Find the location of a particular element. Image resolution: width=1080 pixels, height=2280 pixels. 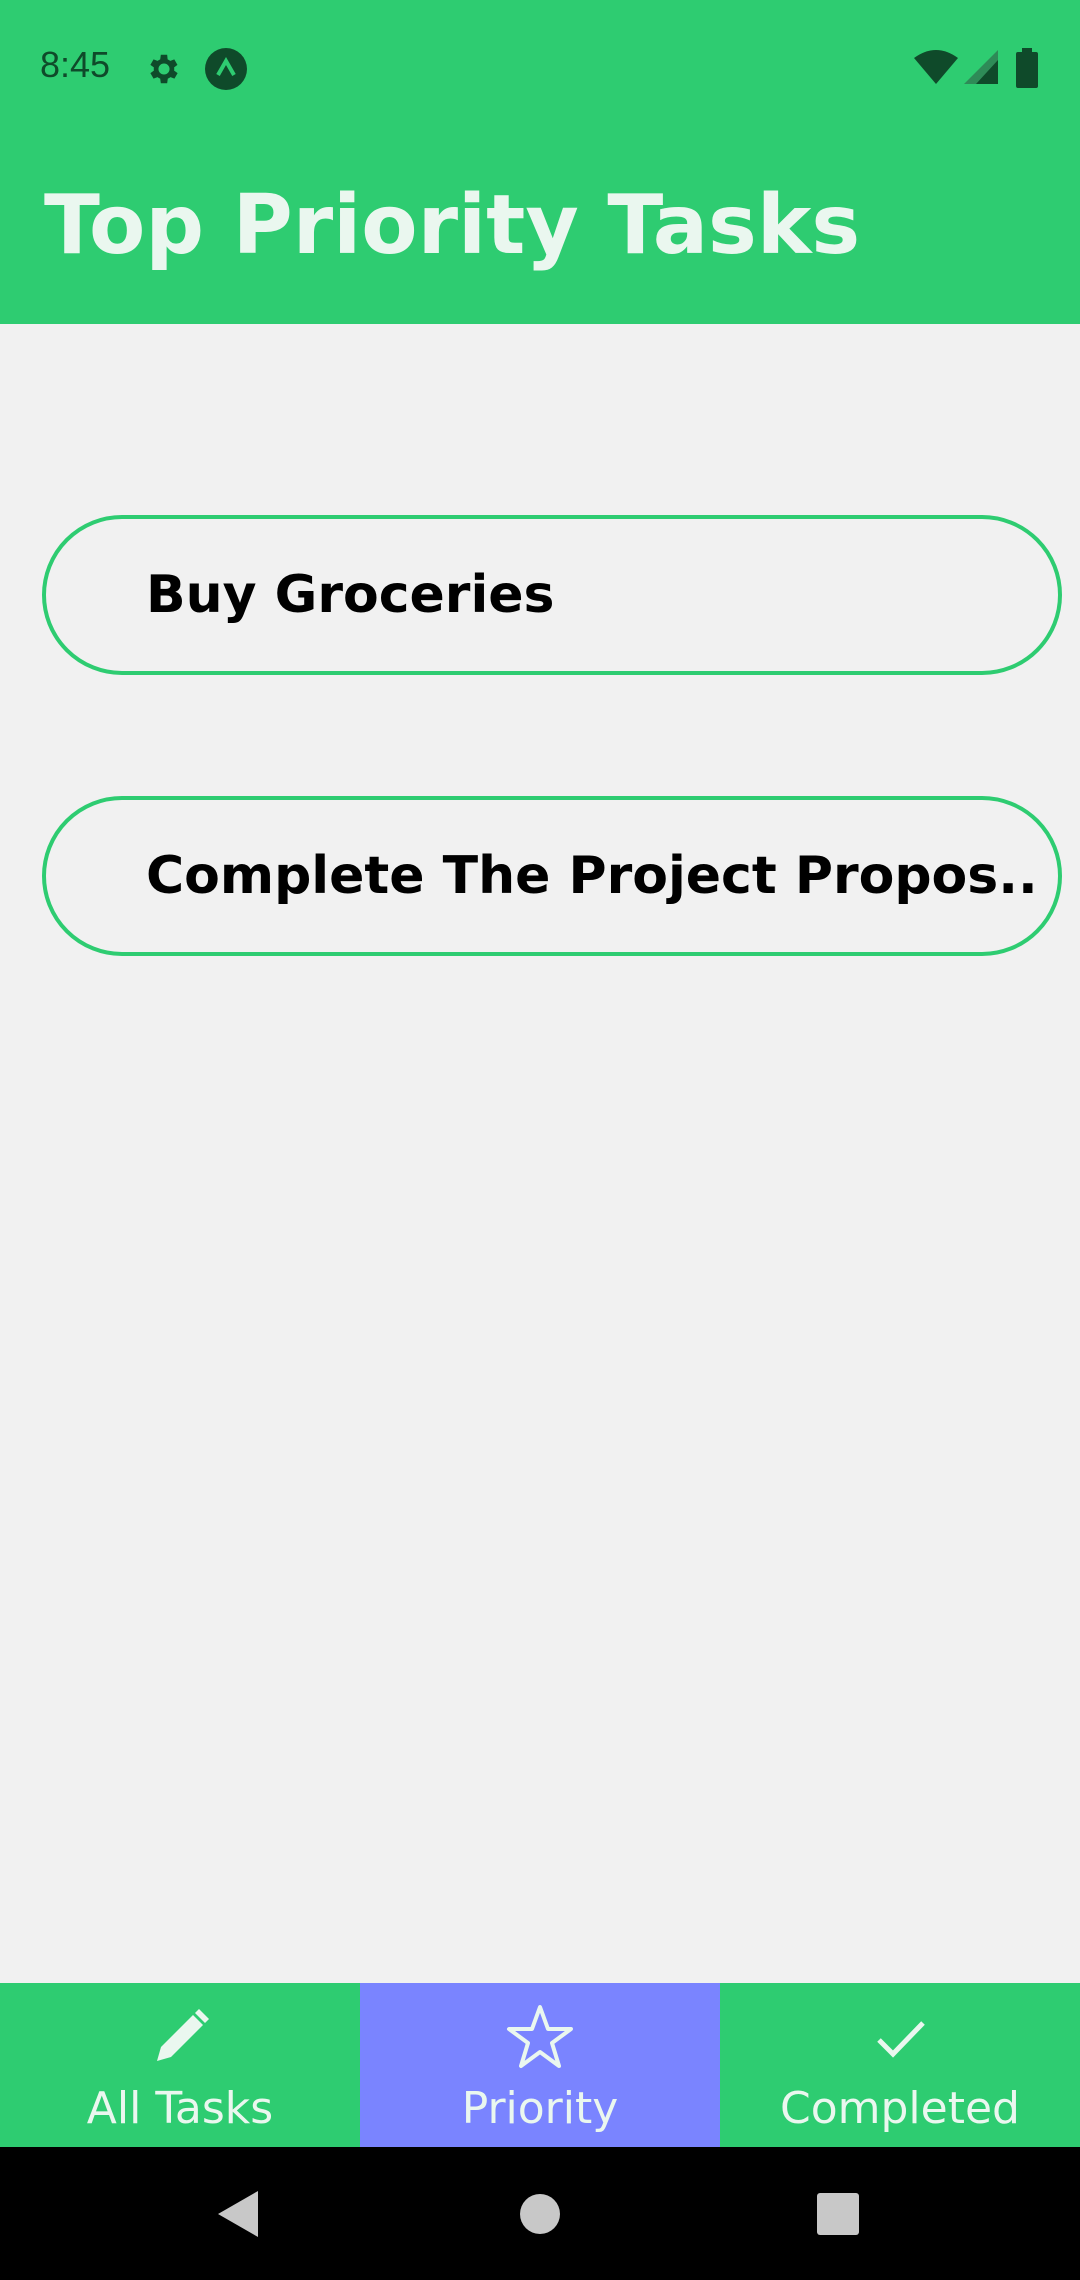

wifi-icon is located at coordinates (936, 70).